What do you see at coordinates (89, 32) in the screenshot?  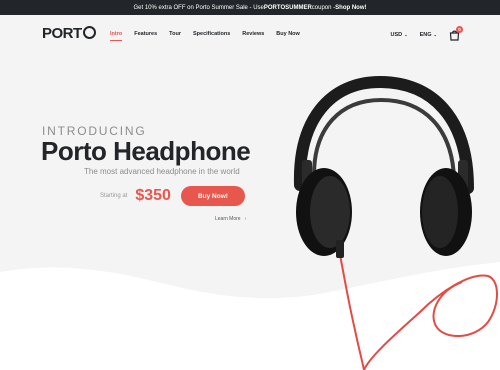 I see `logo-o-mark` at bounding box center [89, 32].